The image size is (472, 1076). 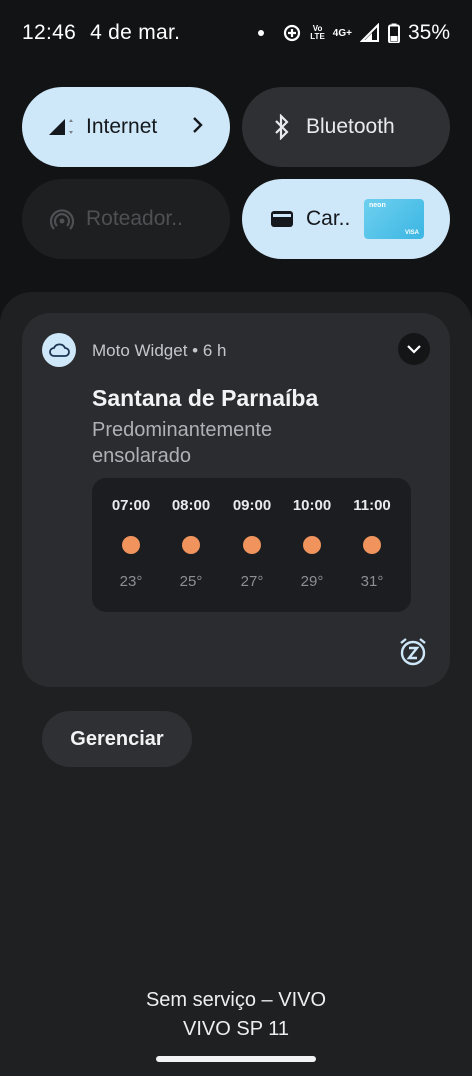 I want to click on forecast-temp: 23°, so click(x=131, y=581).